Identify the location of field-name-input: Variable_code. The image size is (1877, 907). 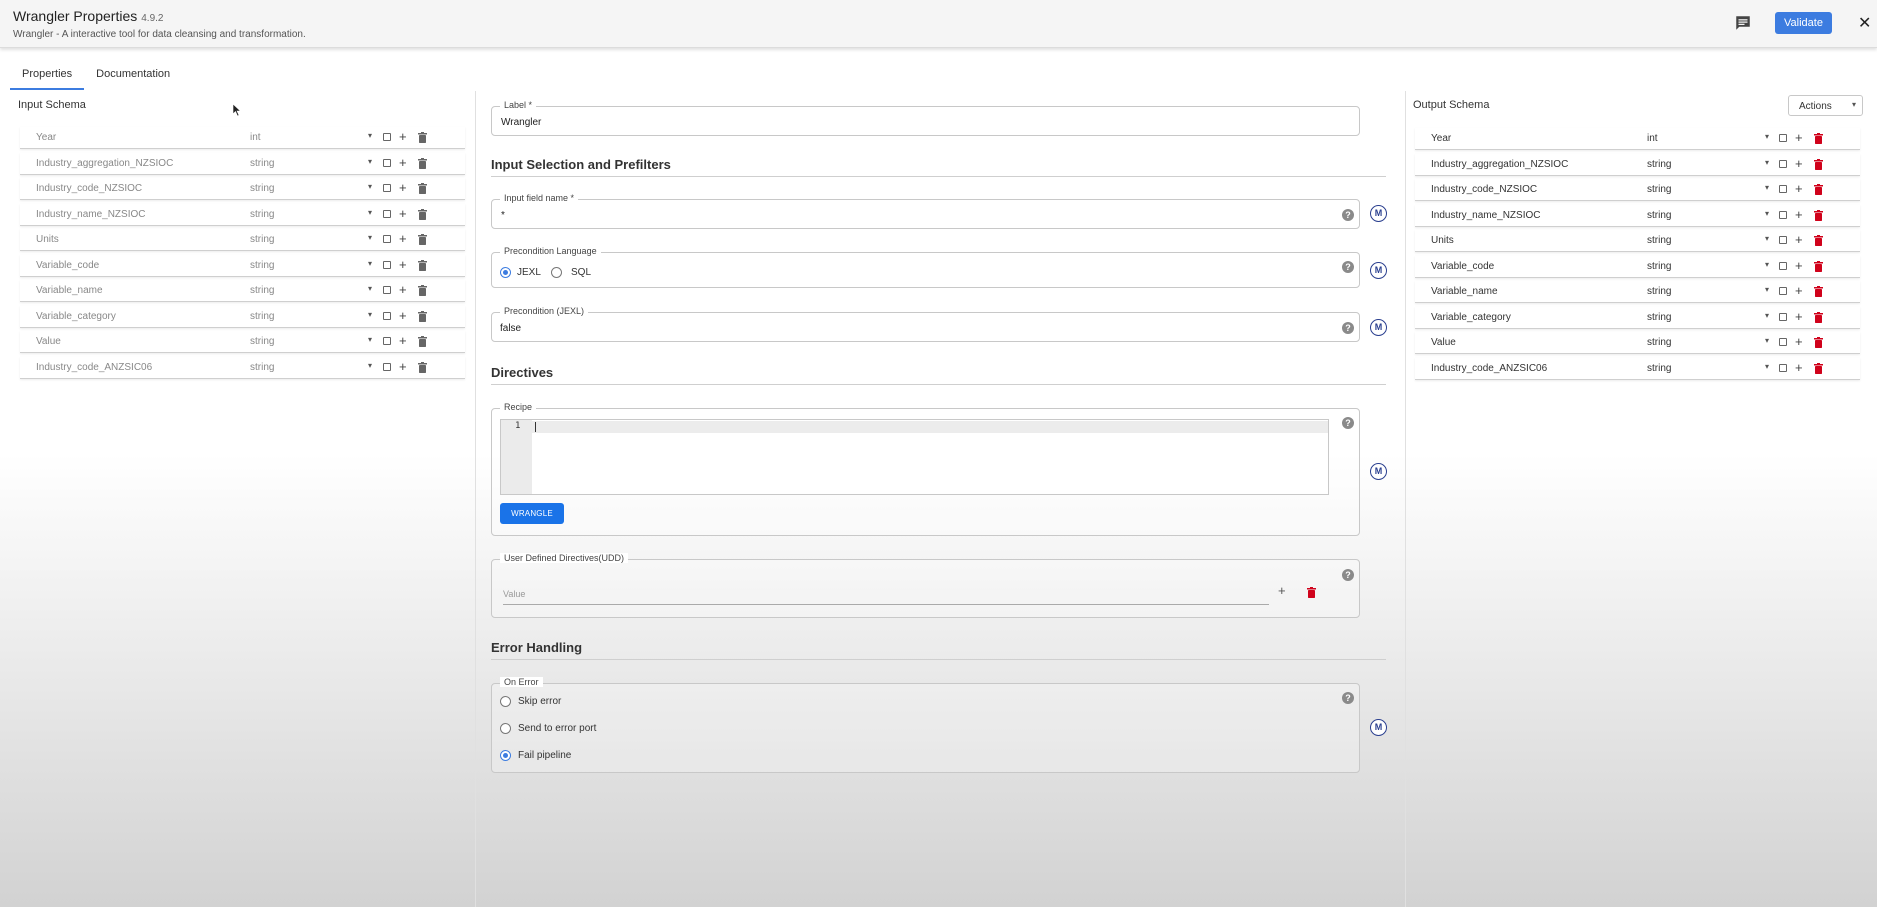
(1462, 266).